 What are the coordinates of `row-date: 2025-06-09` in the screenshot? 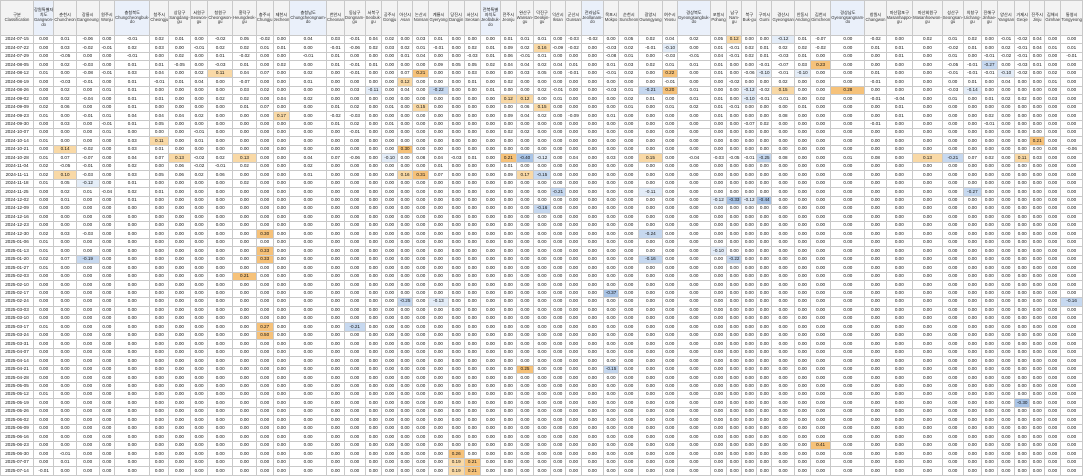 It's located at (17, 428).